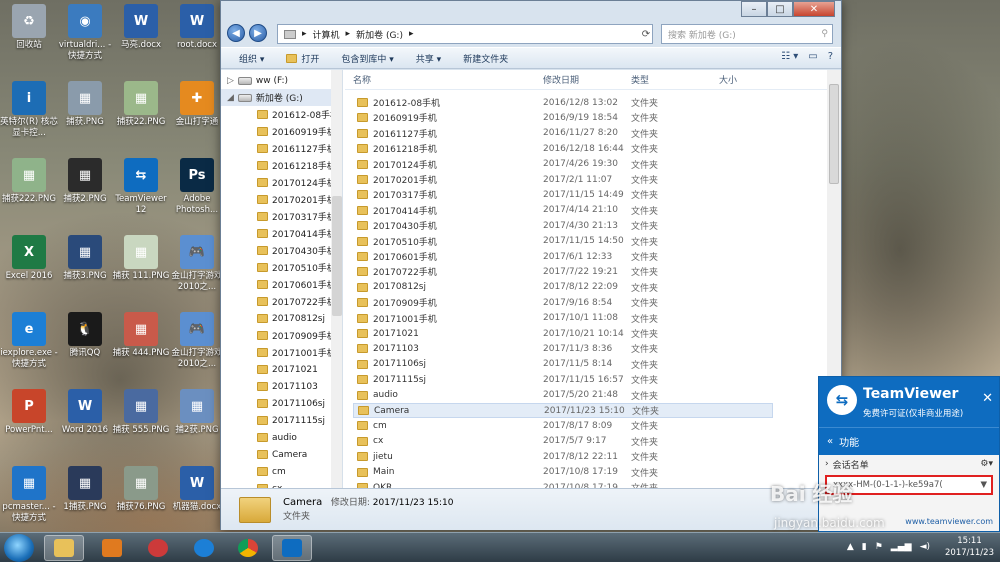  What do you see at coordinates (85, 181) in the screenshot?
I see `desktop-icon: ▦ 捕获2.PNG` at bounding box center [85, 181].